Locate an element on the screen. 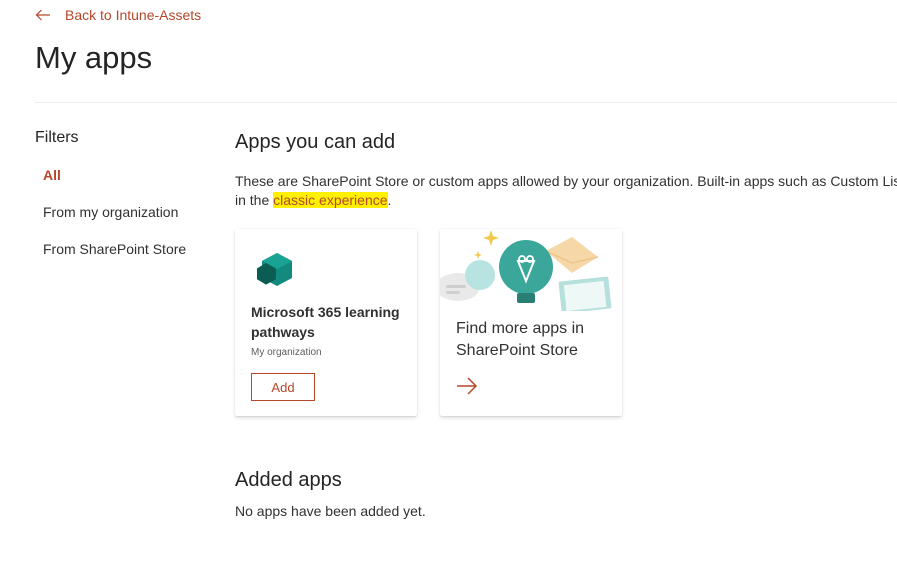 The height and width of the screenshot is (562, 897). classic-experience-link: classic experience is located at coordinates (330, 200).